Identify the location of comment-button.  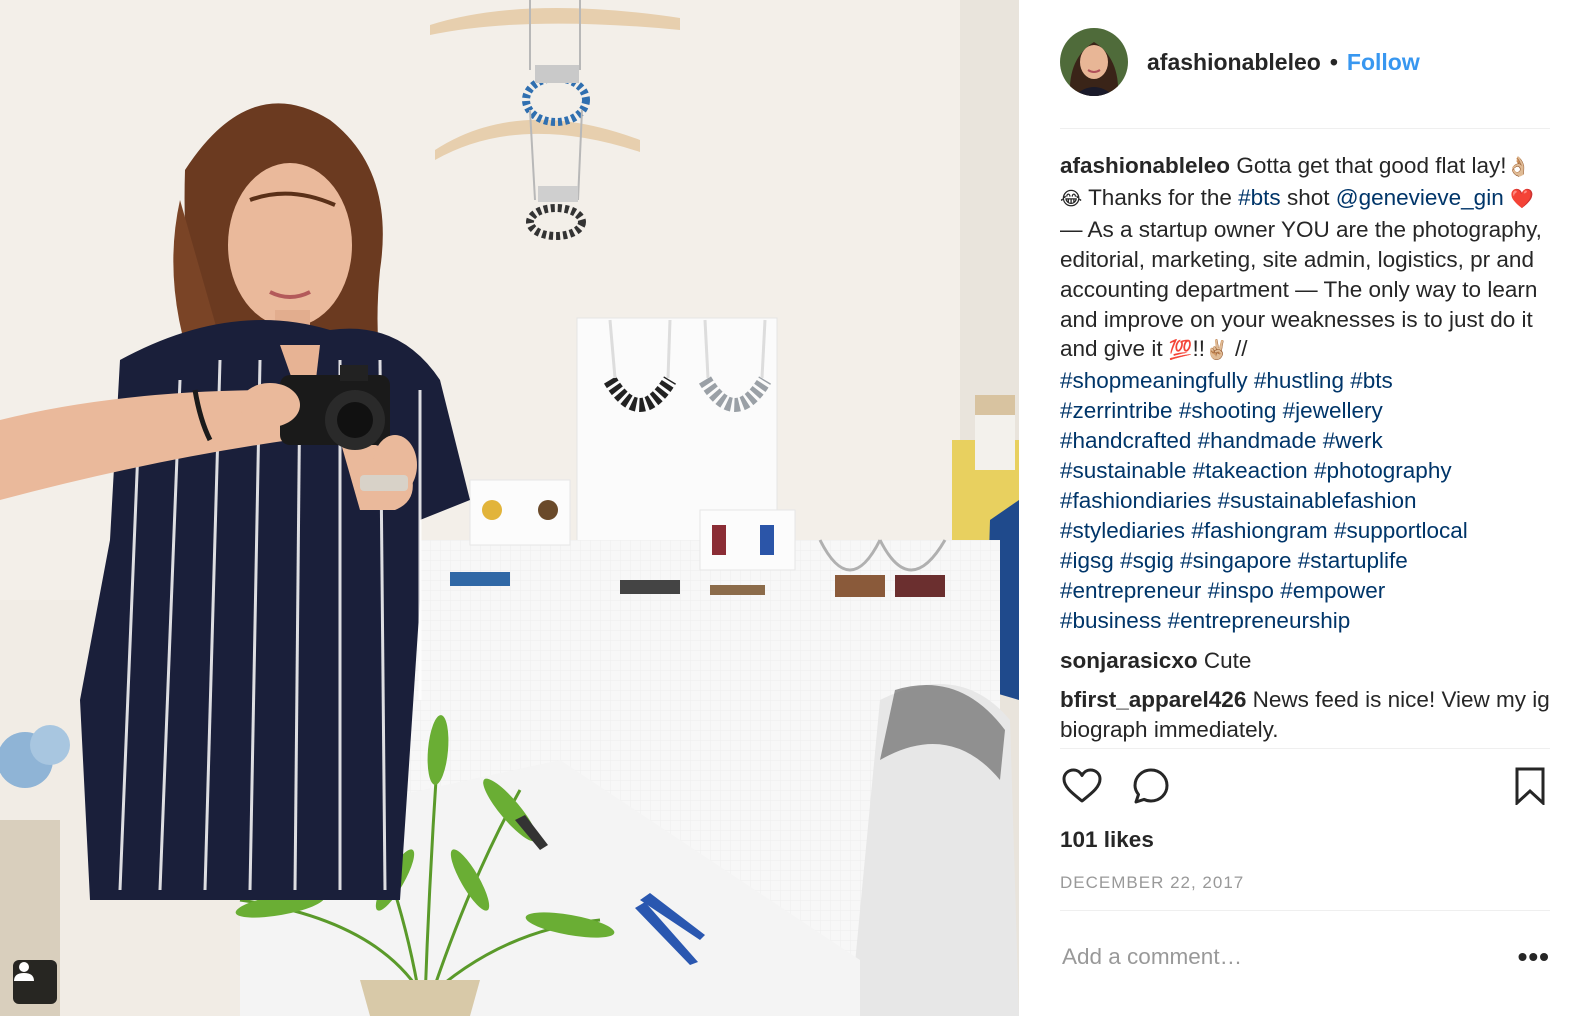
(1151, 786).